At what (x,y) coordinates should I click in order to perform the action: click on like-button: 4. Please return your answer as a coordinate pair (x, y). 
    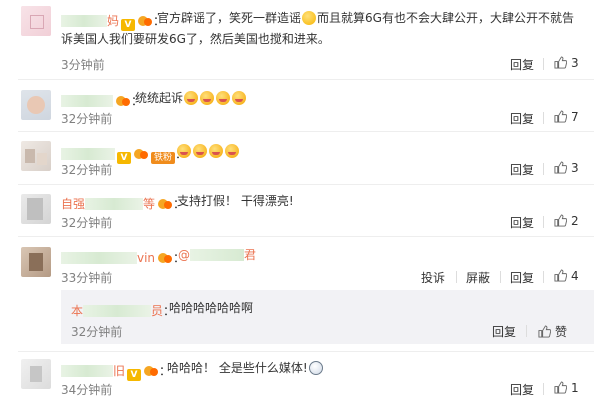
    Looking at the image, I should click on (566, 276).